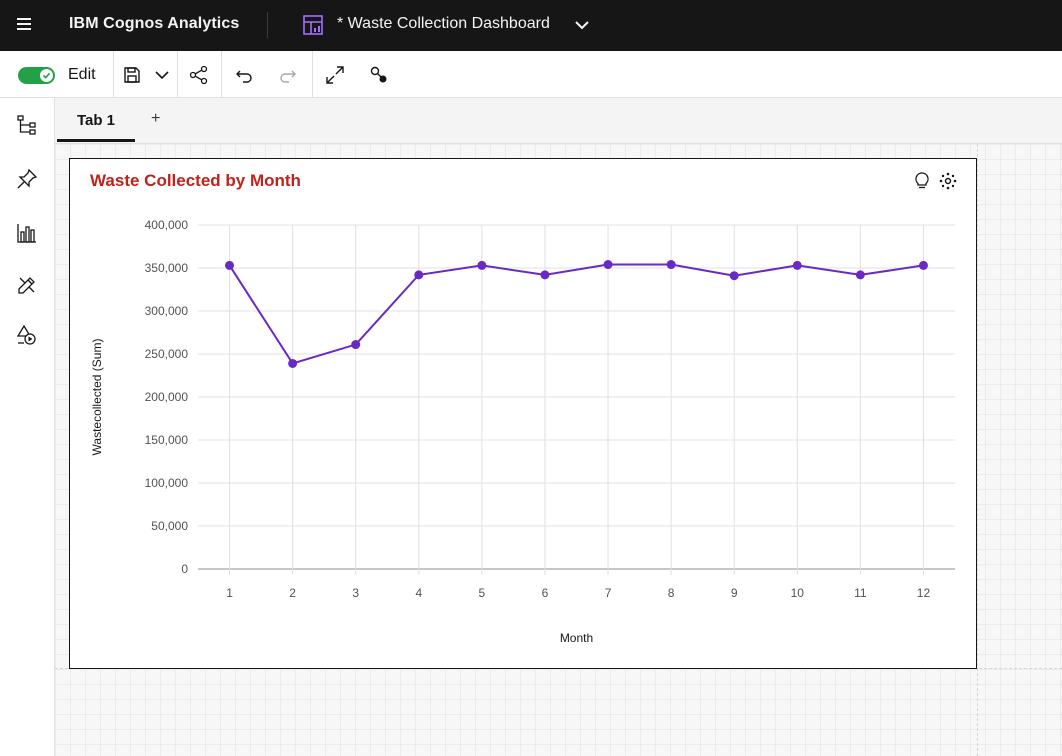 This screenshot has height=756, width=1062. Describe the element at coordinates (545, 593) in the screenshot. I see `x-tick-label: 6` at that location.